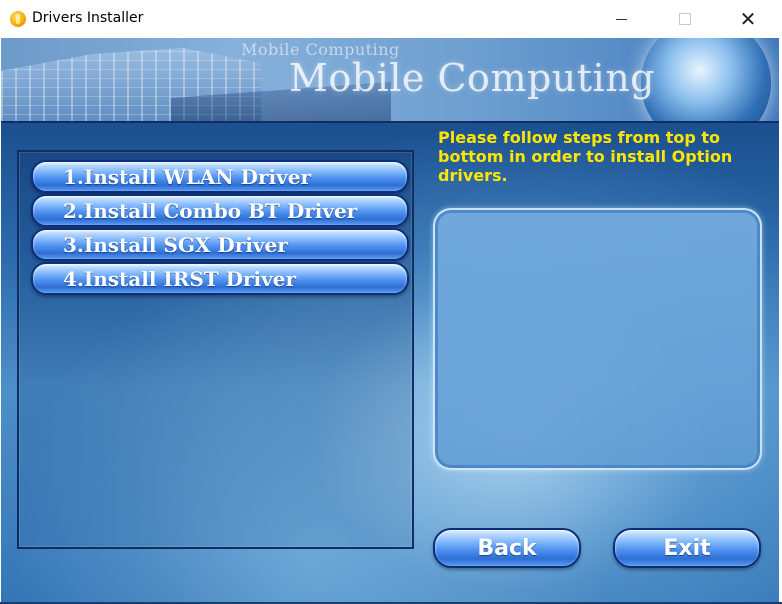 The width and height of the screenshot is (782, 604). I want to click on banner-title: Mobile Computing, so click(472, 78).